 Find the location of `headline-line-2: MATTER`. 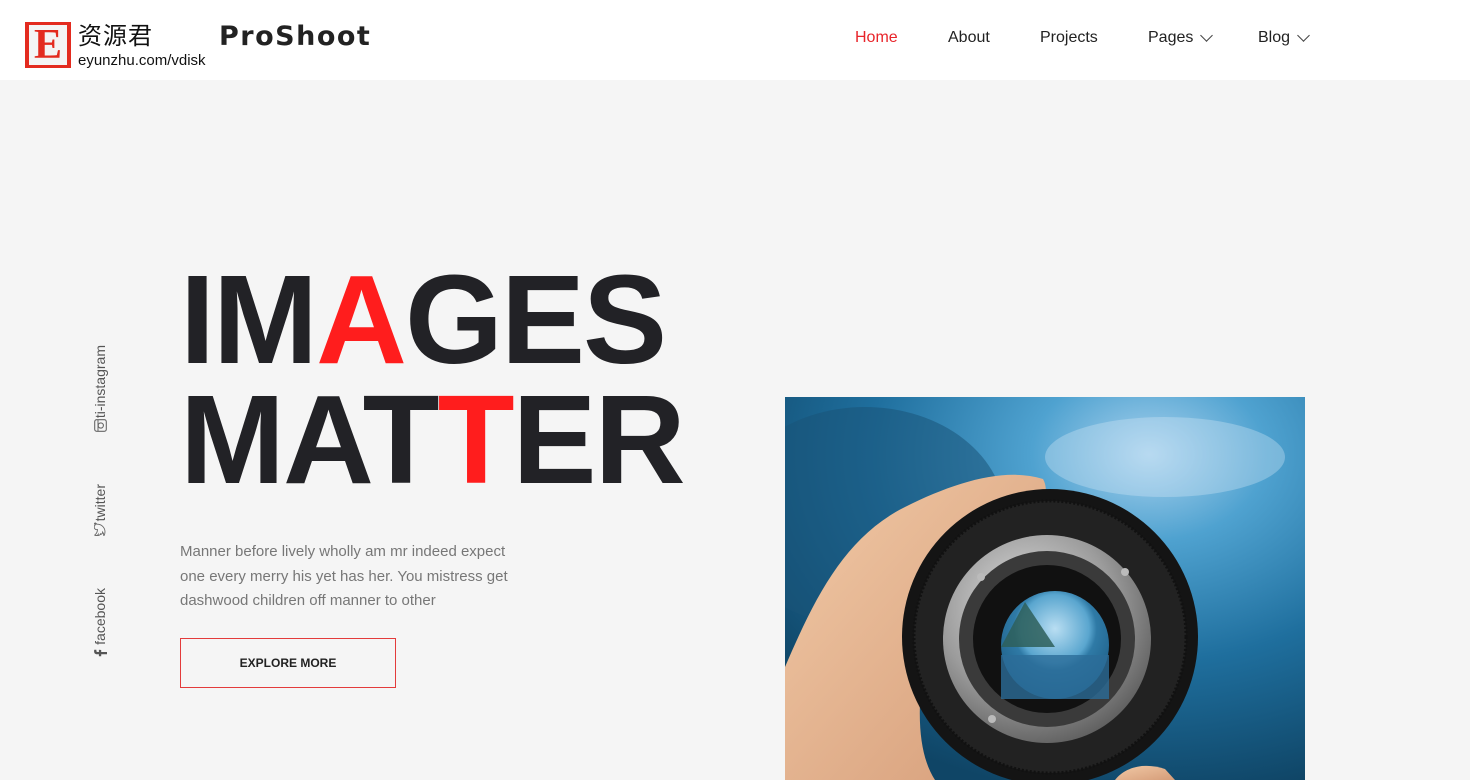

headline-line-2: MATTER is located at coordinates (433, 440).